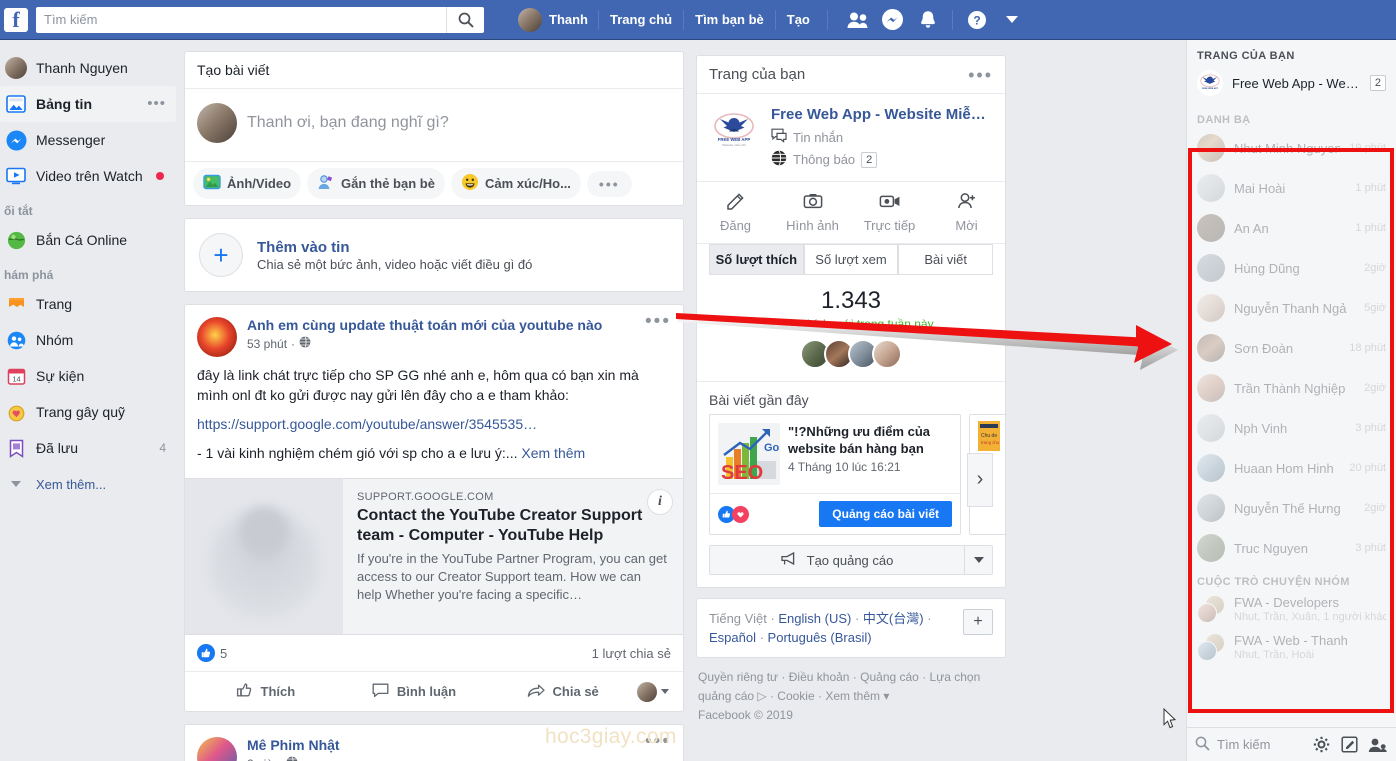 The height and width of the screenshot is (761, 1396). Describe the element at coordinates (852, 696) in the screenshot. I see `footer-link-more: Xem thêm` at that location.